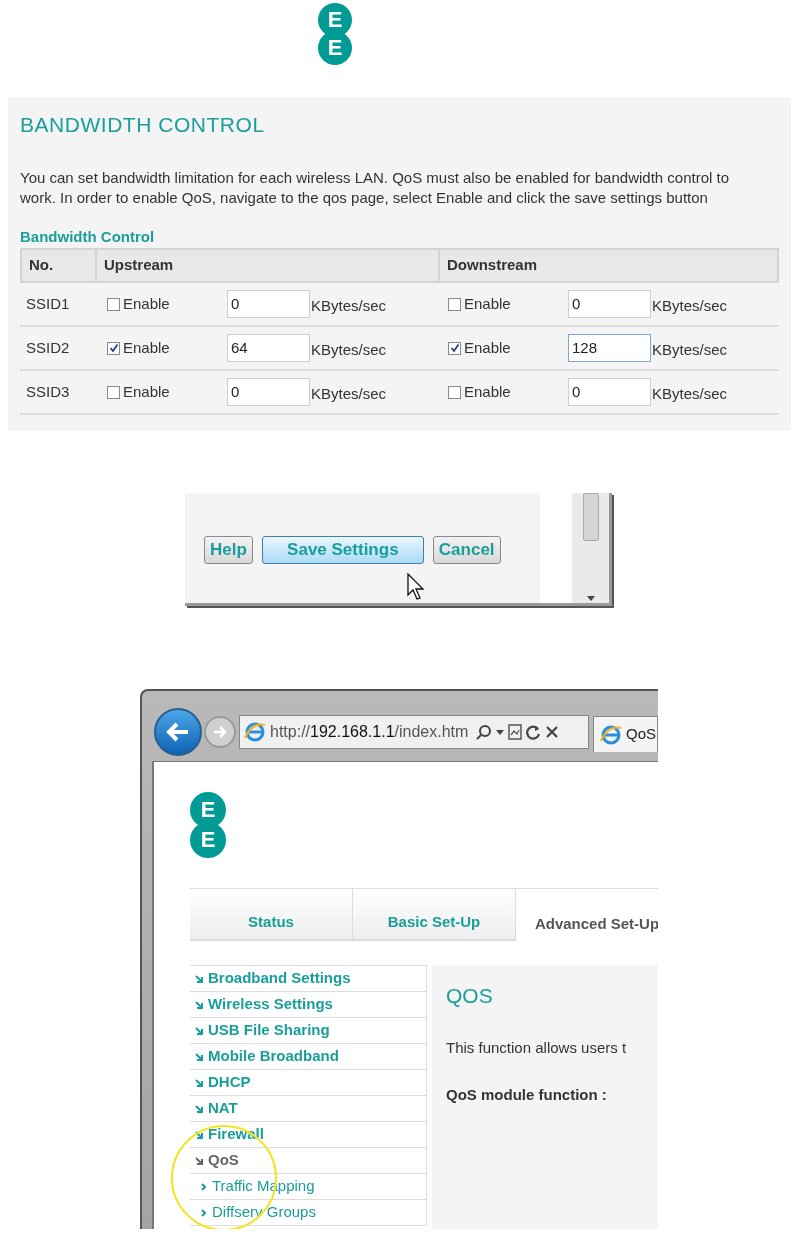 The height and width of the screenshot is (1248, 799). I want to click on address-bar: http://192.168.1.1/index.htm, so click(414, 732).